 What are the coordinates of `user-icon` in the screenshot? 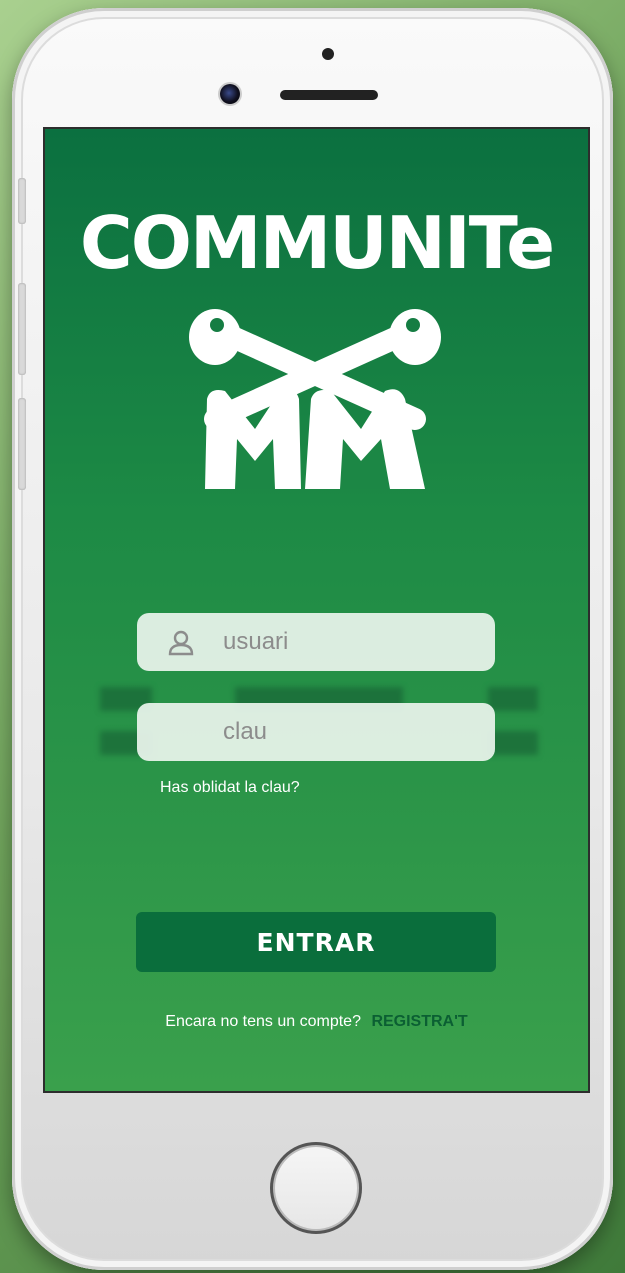 It's located at (181, 643).